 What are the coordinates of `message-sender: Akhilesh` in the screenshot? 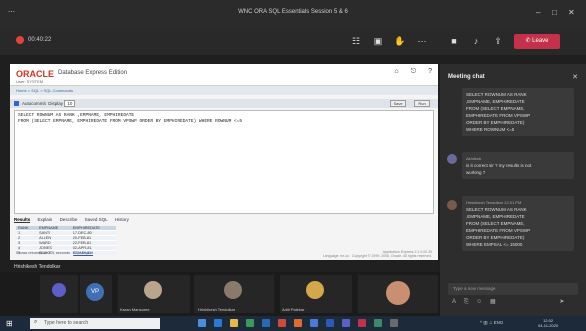 It's located at (474, 158).